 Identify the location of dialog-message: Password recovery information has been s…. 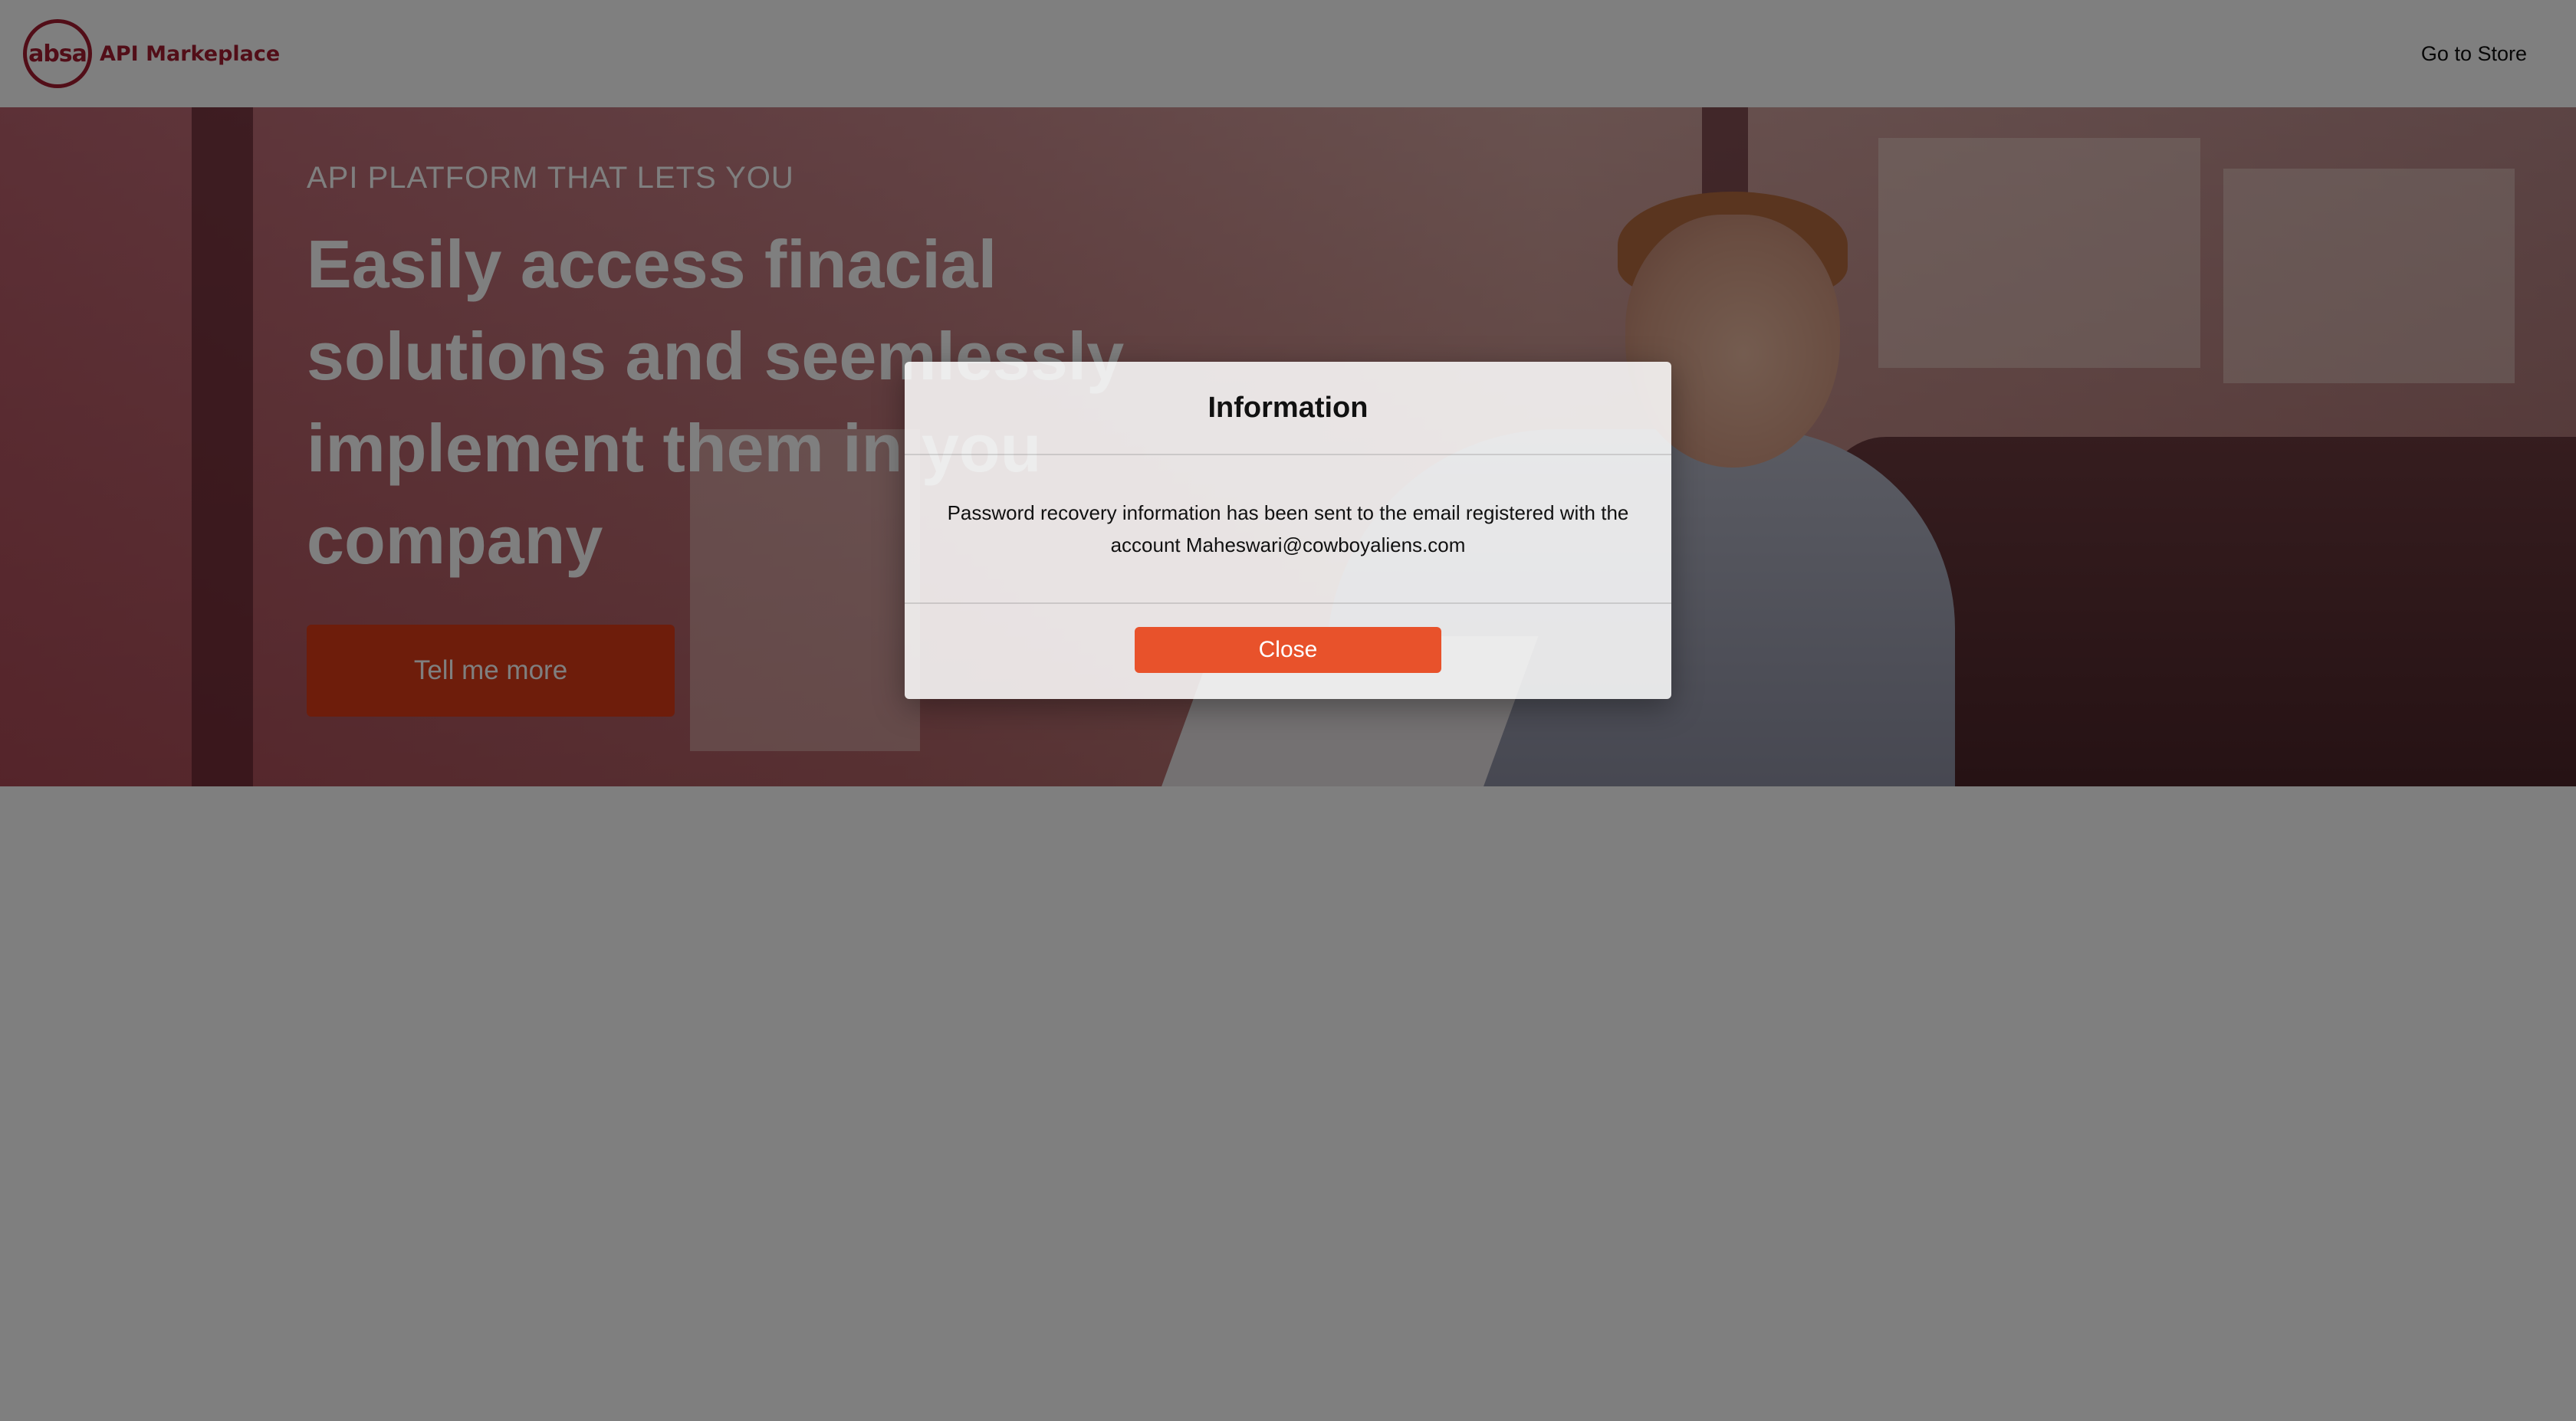
(1288, 528).